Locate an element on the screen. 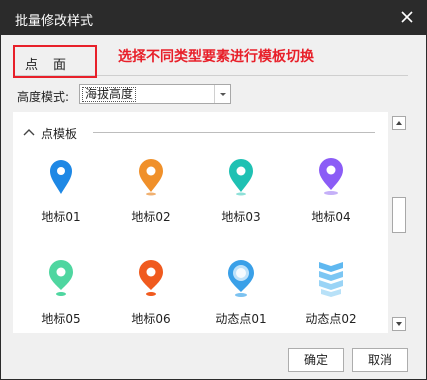 The width and height of the screenshot is (427, 380). blue-stack-layers-icon is located at coordinates (331, 279).